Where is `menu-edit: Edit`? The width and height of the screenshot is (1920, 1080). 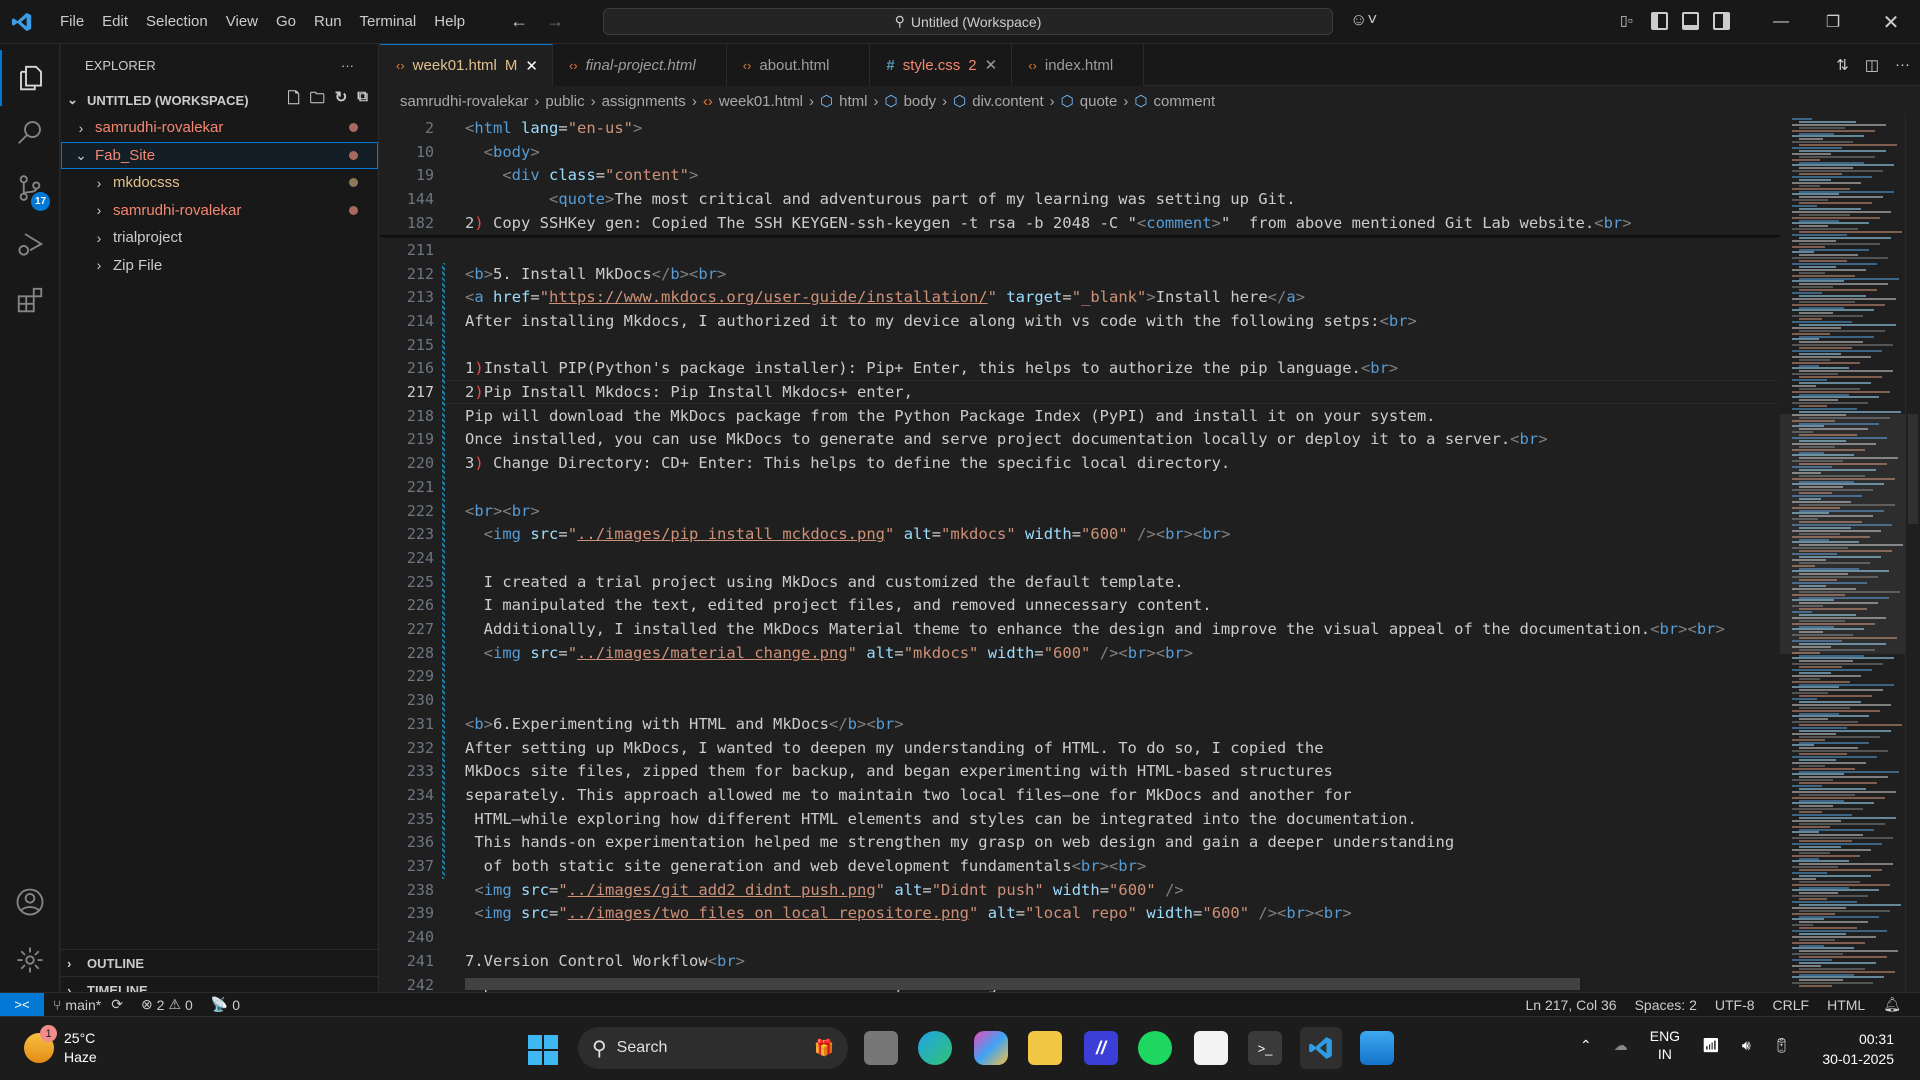
menu-edit: Edit is located at coordinates (115, 22).